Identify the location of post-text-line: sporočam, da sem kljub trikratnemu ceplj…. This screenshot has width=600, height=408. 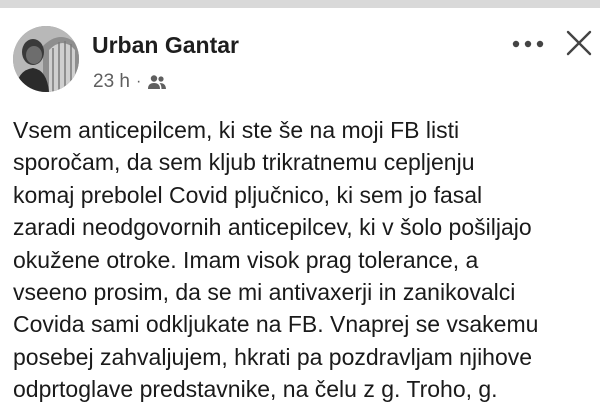
(244, 162).